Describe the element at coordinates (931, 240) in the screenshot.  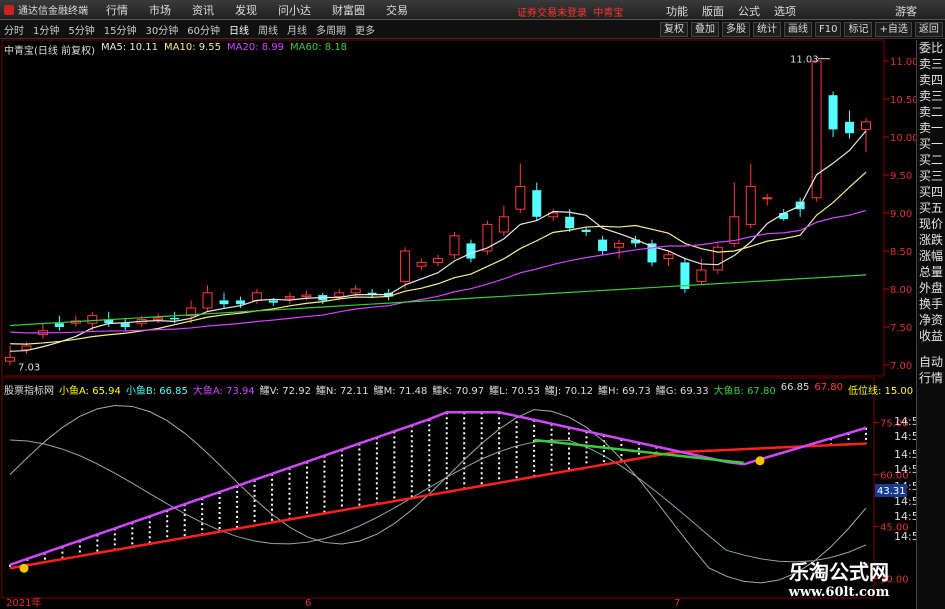
I see `side-tab-12: 涨跌` at that location.